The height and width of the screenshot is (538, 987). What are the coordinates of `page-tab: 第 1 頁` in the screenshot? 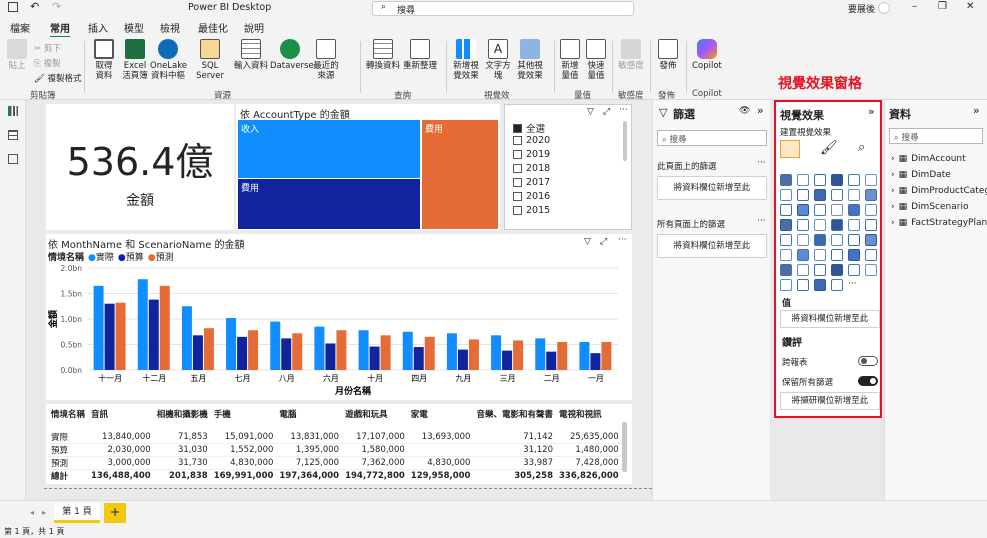 It's located at (77, 513).